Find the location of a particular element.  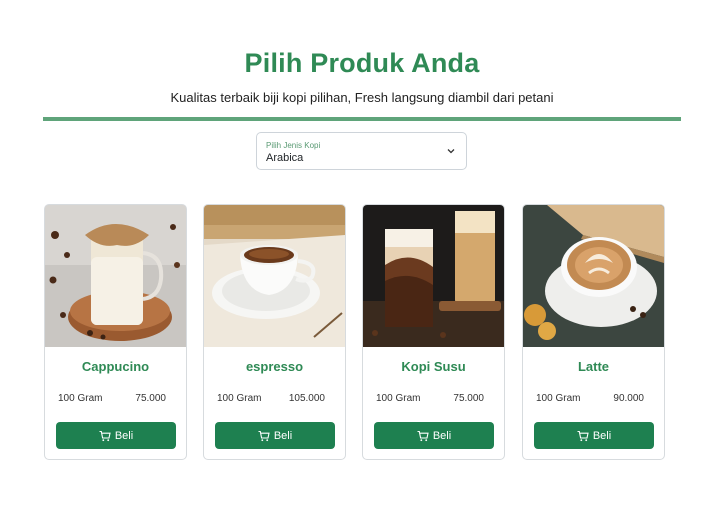

product-name: Kopi Susu is located at coordinates (433, 366).